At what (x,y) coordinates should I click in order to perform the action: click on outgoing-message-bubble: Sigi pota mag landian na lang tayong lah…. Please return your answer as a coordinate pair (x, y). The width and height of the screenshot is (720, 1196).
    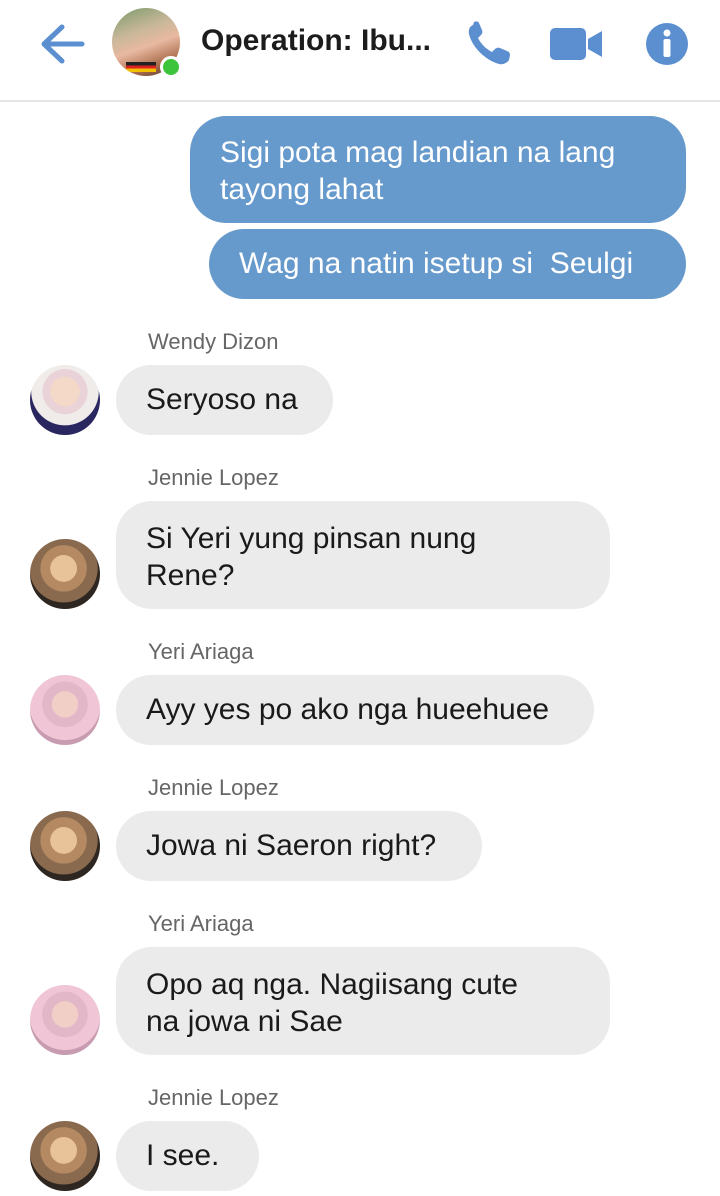
    Looking at the image, I should click on (438, 169).